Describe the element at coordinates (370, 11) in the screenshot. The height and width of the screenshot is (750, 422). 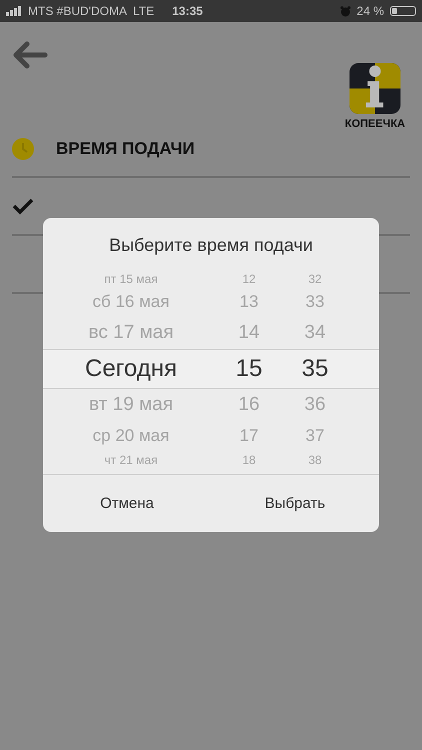
I see `battery-percent: 24 %` at that location.